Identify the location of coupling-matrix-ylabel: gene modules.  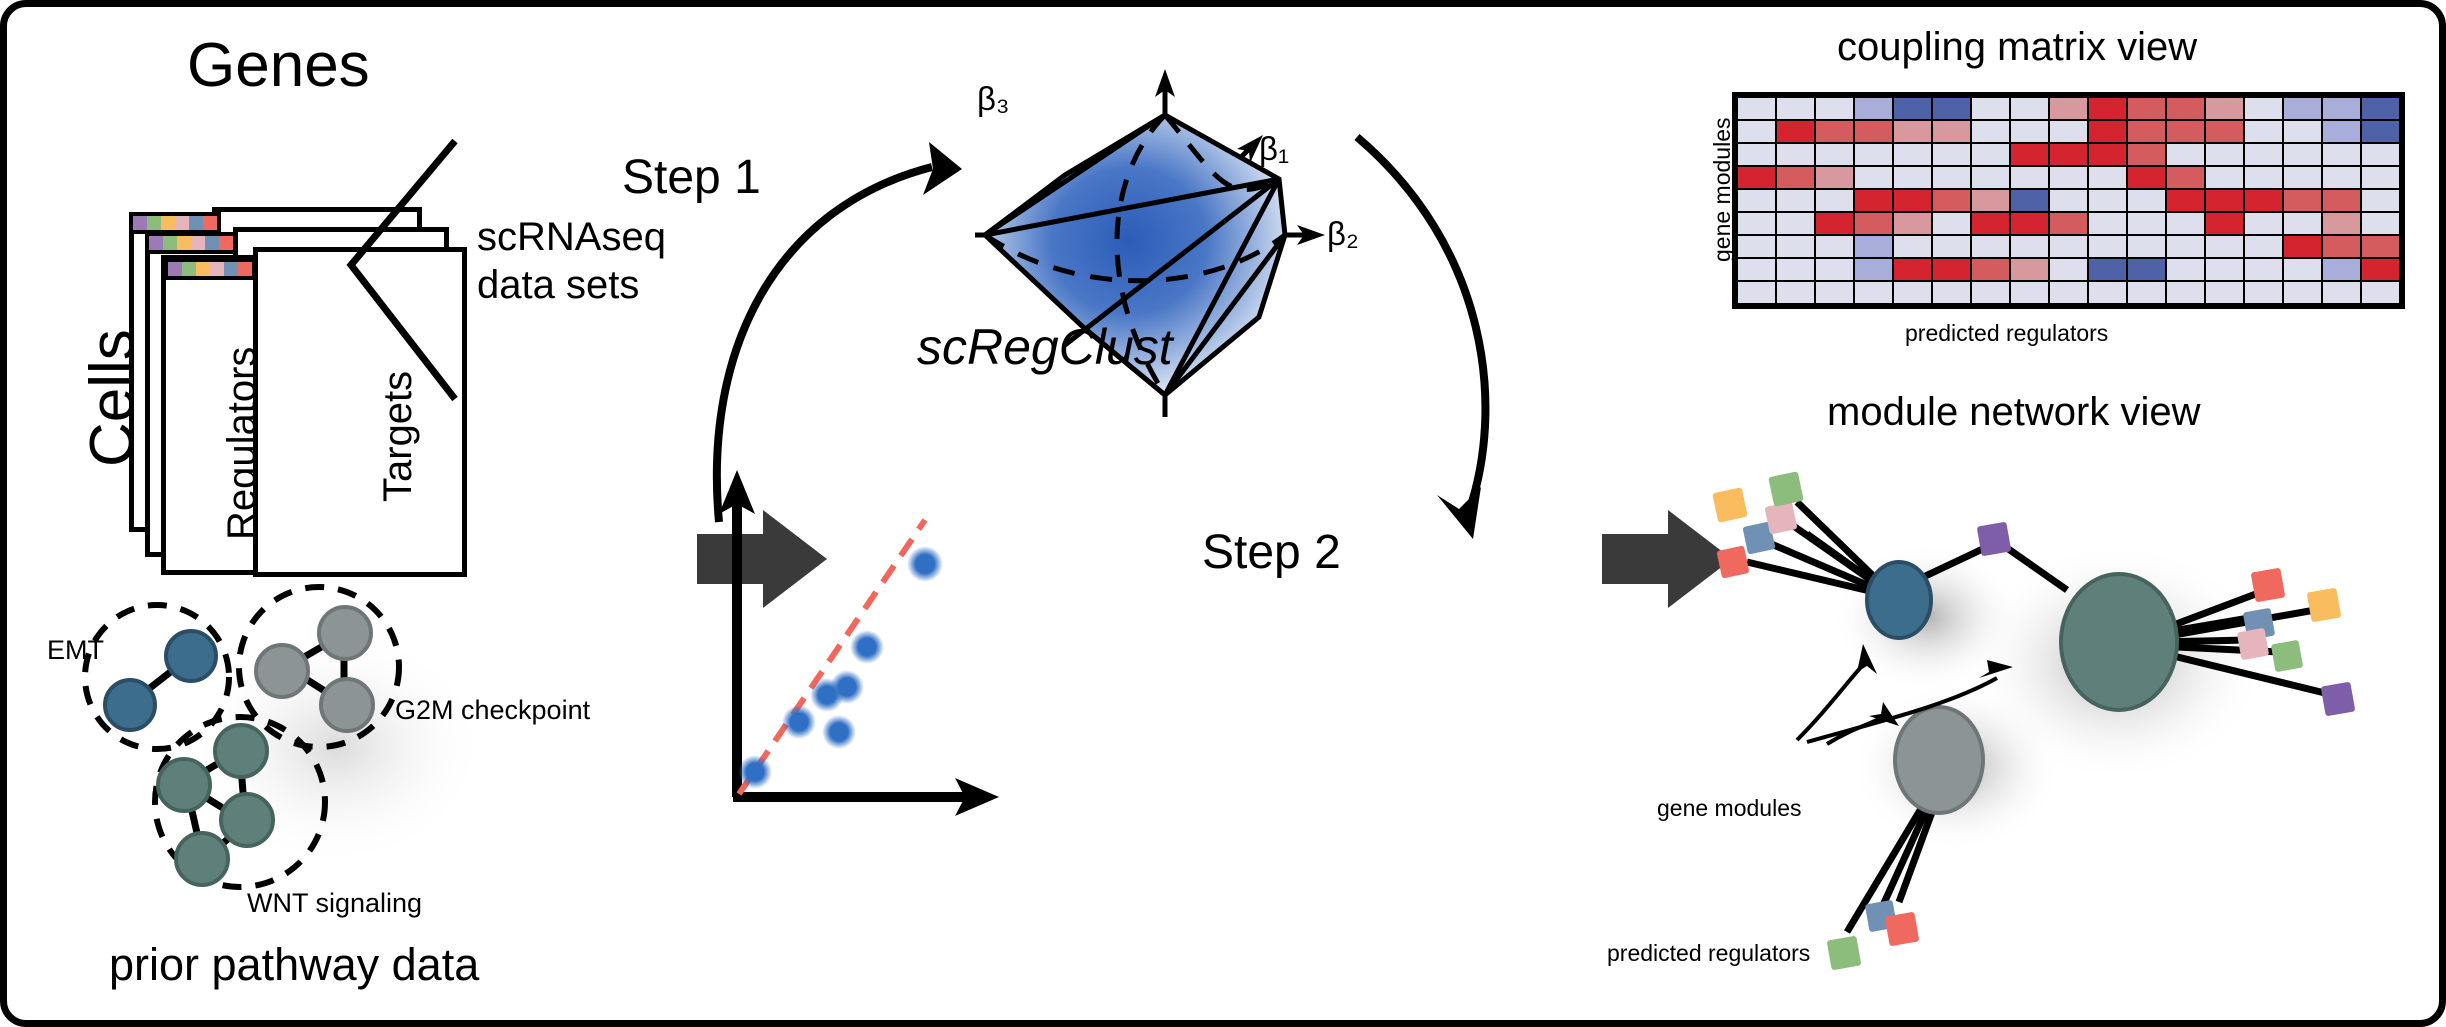
(1722, 190).